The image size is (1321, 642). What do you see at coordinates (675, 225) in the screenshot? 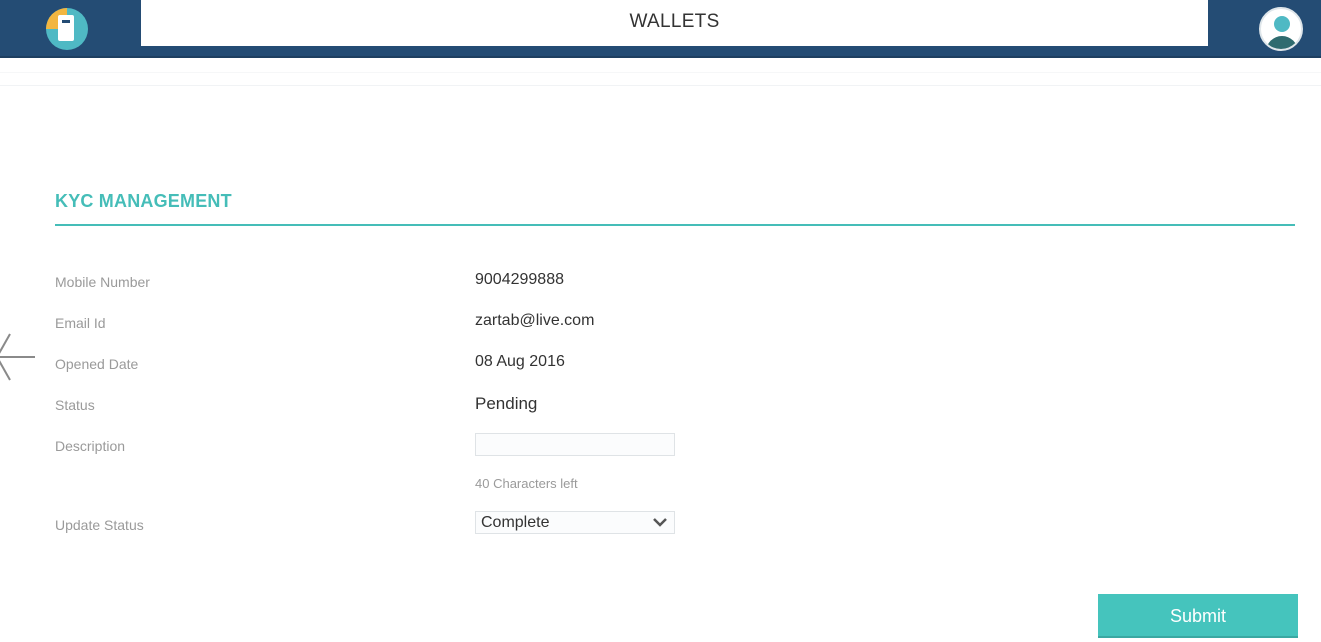
I see `section-divider` at bounding box center [675, 225].